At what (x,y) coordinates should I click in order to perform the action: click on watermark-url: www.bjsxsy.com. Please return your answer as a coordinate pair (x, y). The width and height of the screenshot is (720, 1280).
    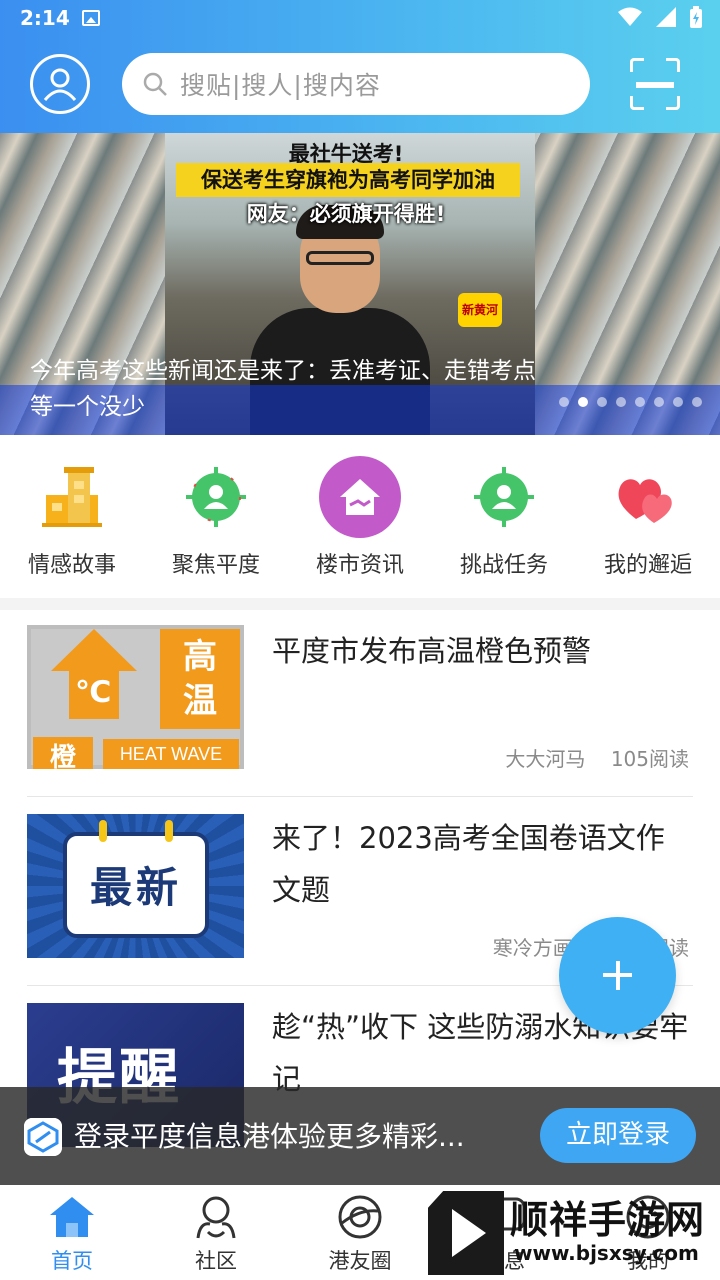
    Looking at the image, I should click on (606, 1253).